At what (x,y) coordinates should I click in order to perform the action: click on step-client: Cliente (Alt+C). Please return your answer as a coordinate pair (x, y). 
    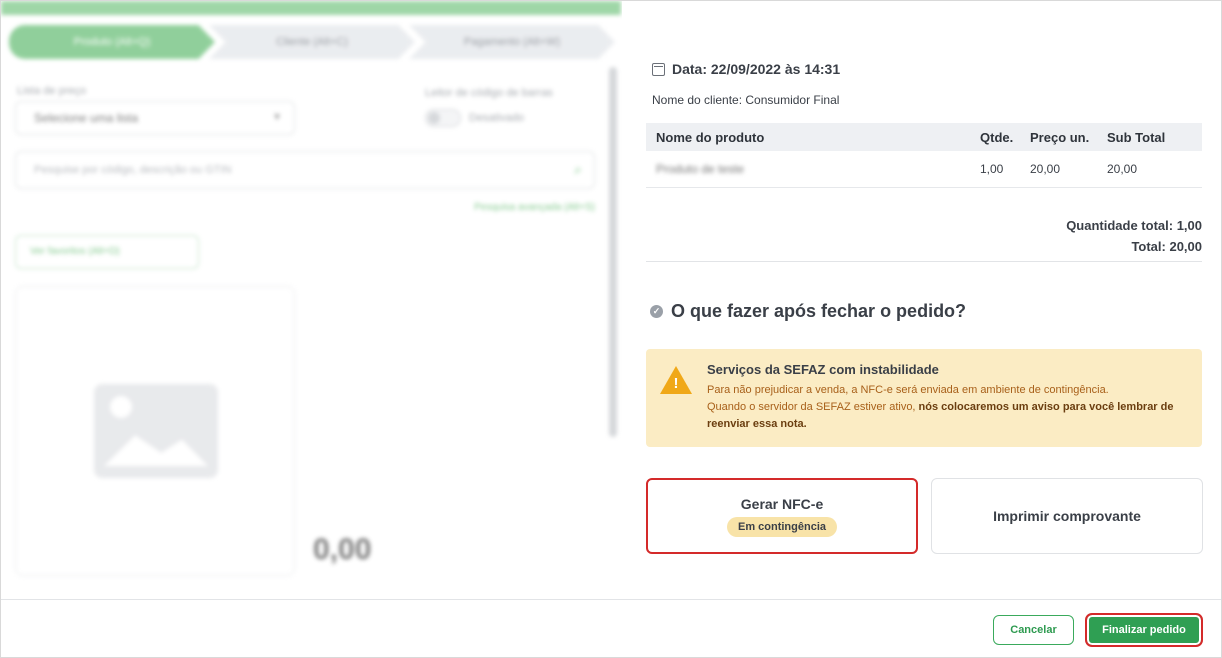
    Looking at the image, I should click on (312, 42).